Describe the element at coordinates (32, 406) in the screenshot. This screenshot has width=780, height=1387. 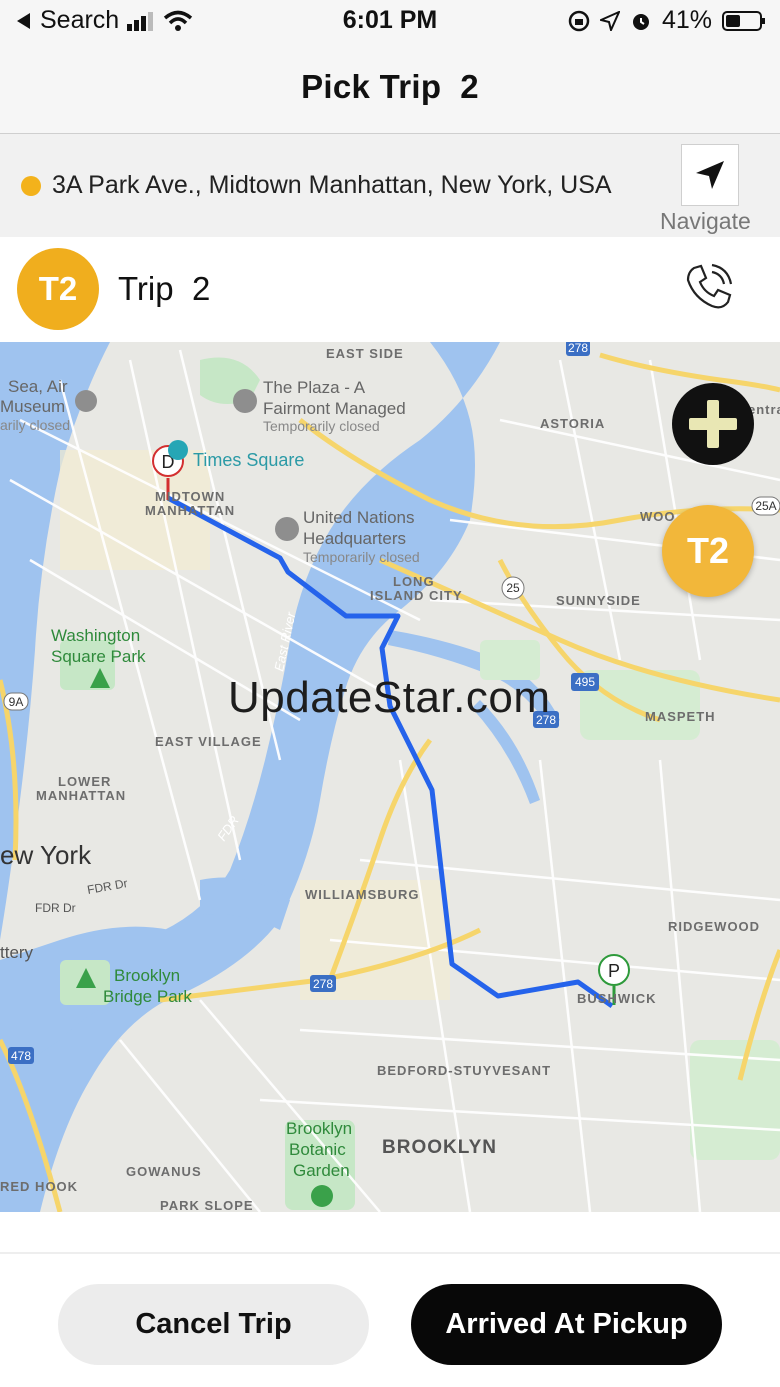
I see `label-museum: Museum` at that location.